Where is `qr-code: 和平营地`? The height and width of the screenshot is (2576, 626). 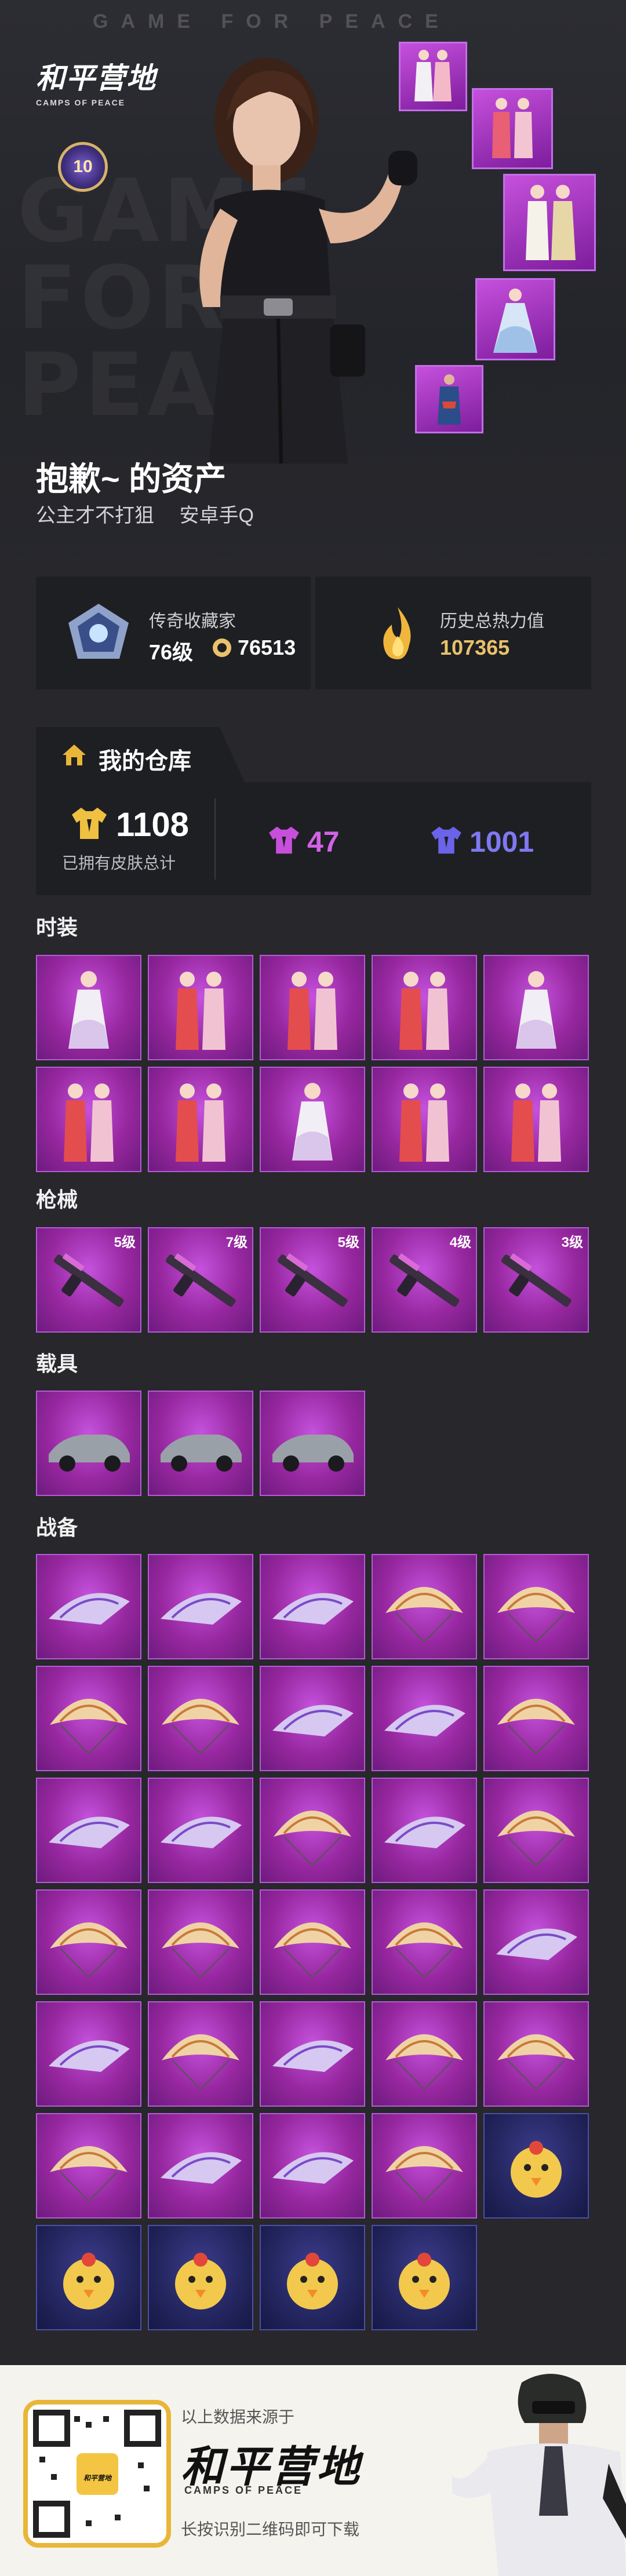
qr-code: 和平营地 is located at coordinates (97, 2474).